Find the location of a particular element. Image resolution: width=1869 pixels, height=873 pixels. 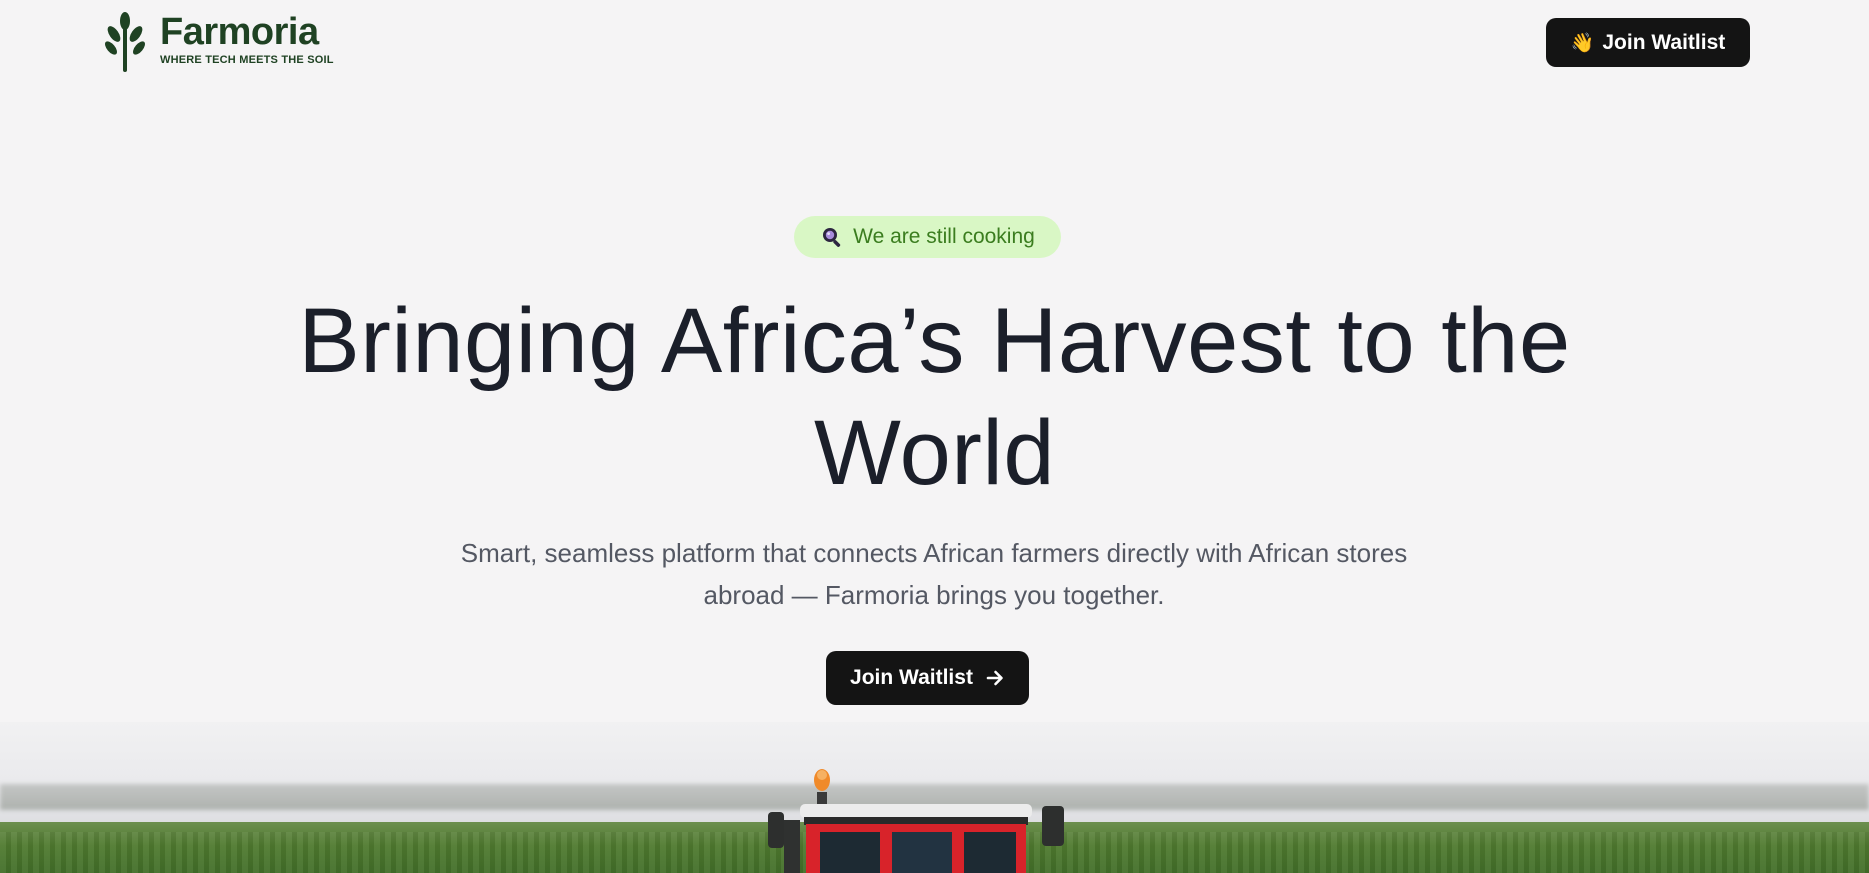

arrow-right-icon is located at coordinates (994, 678).